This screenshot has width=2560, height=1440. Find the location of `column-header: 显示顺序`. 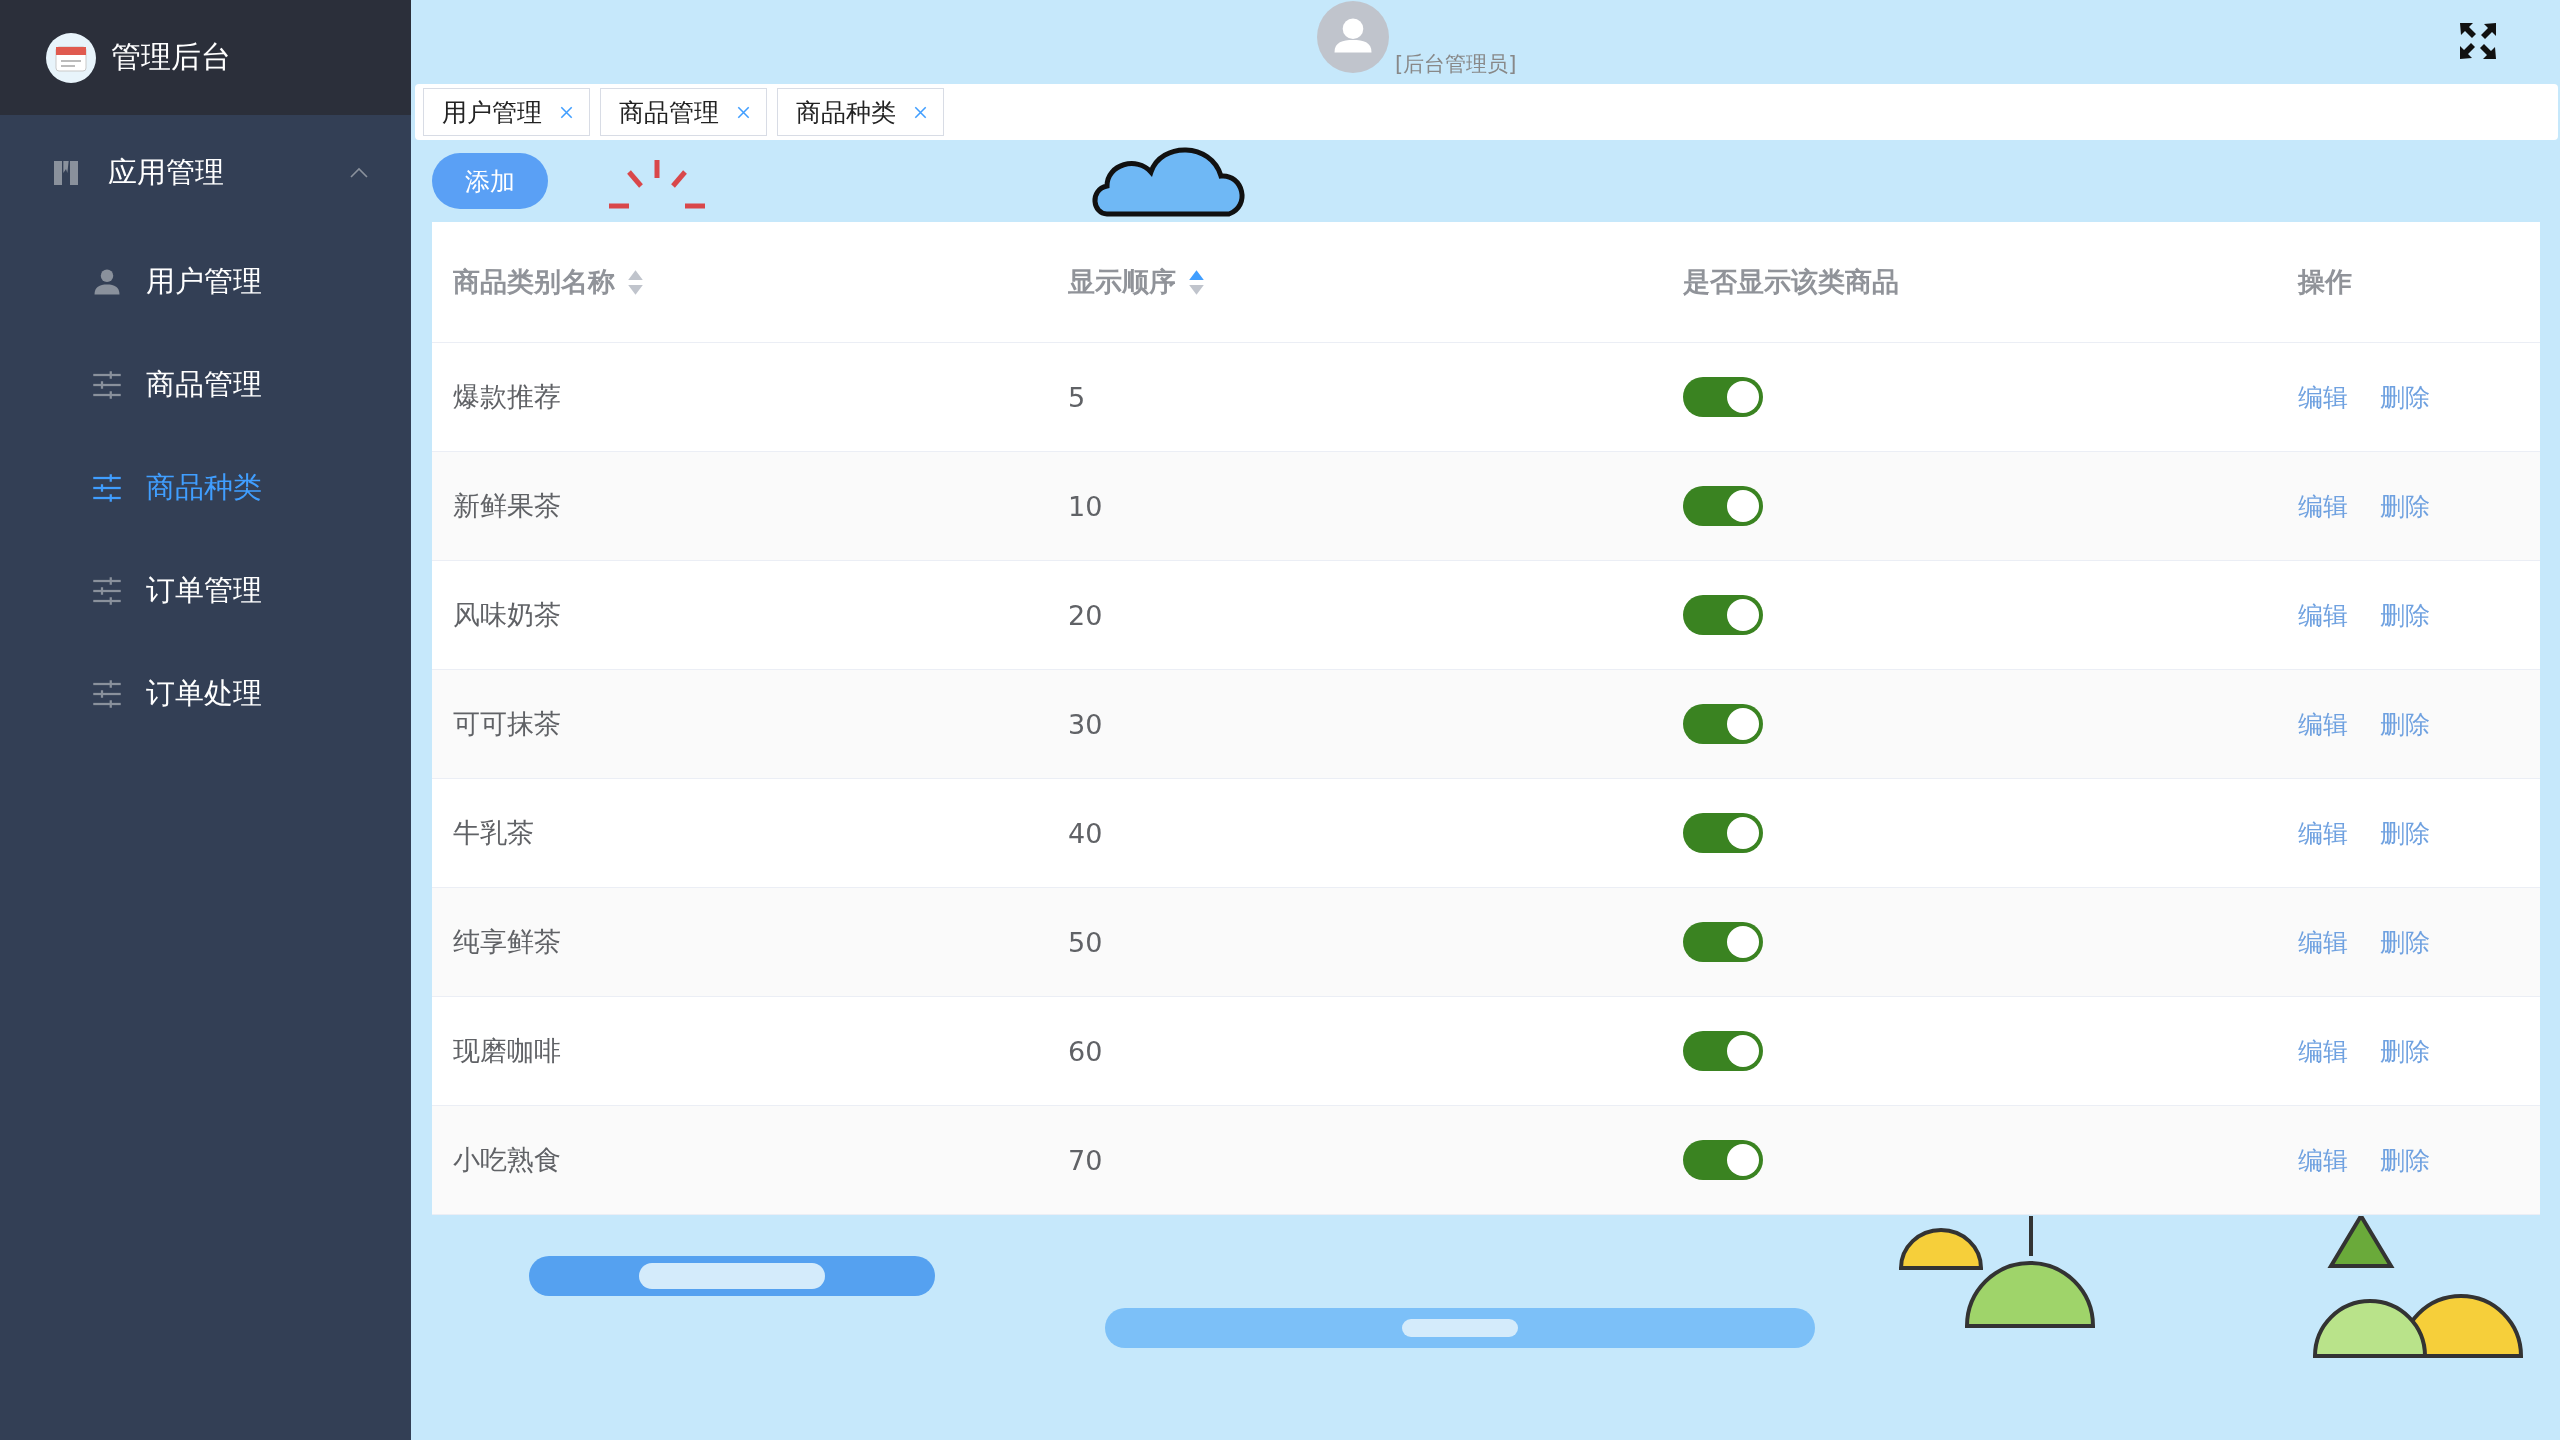

column-header: 显示顺序 is located at coordinates (1122, 282).